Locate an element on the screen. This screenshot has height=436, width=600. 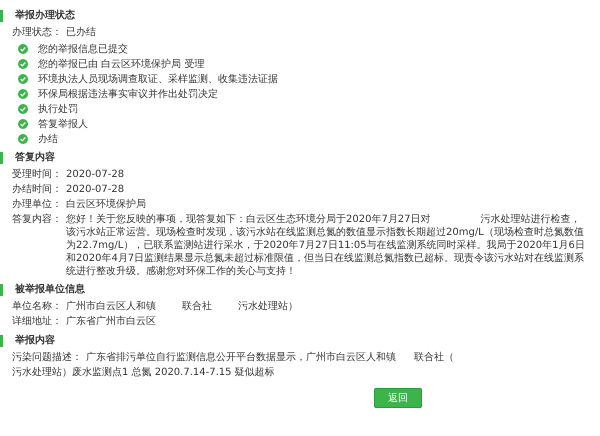
field-label: 答复内容： is located at coordinates (37, 220).